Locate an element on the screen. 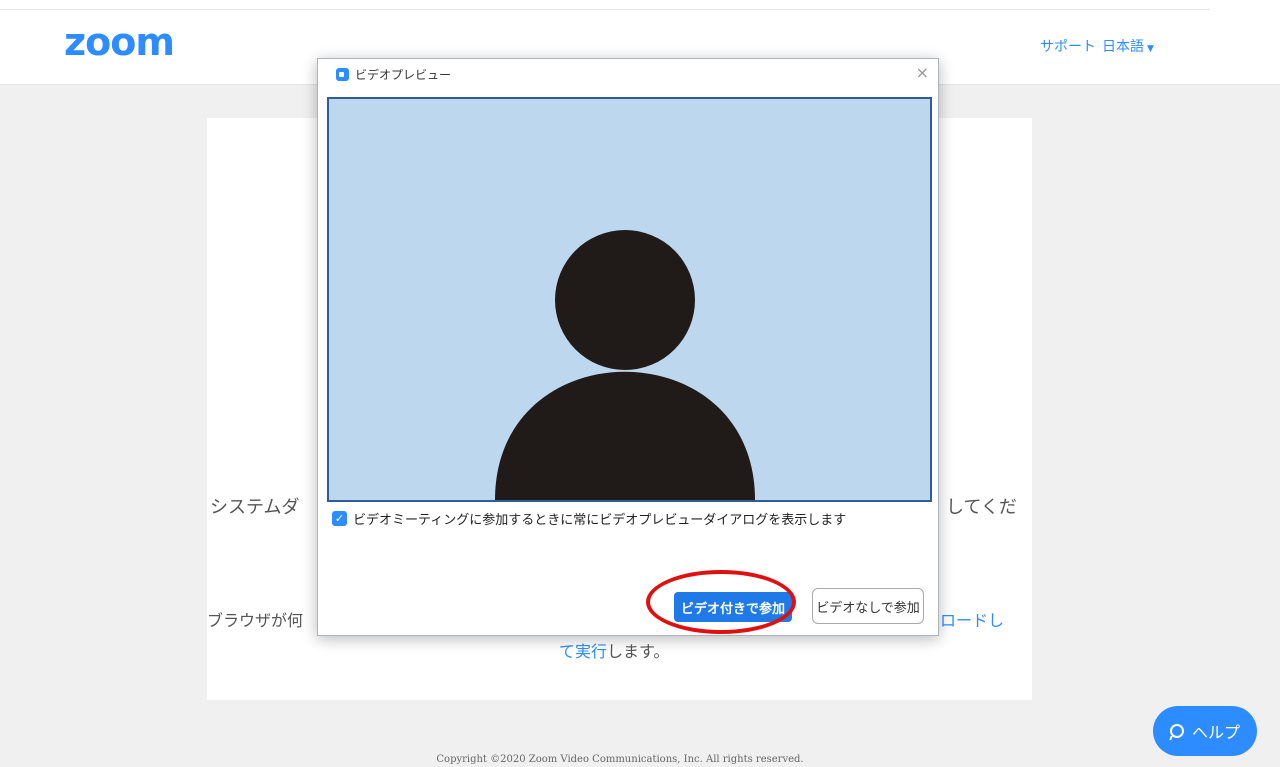 This screenshot has height=767, width=1280. avatar-head is located at coordinates (625, 300).